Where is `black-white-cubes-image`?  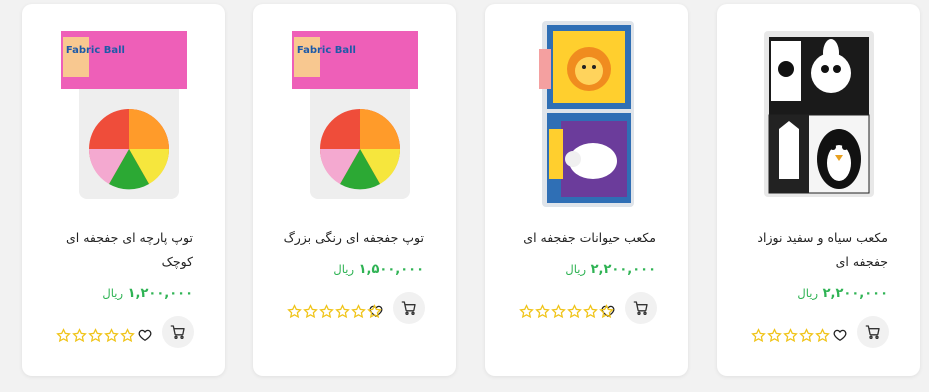 black-white-cubes-image is located at coordinates (818, 114).